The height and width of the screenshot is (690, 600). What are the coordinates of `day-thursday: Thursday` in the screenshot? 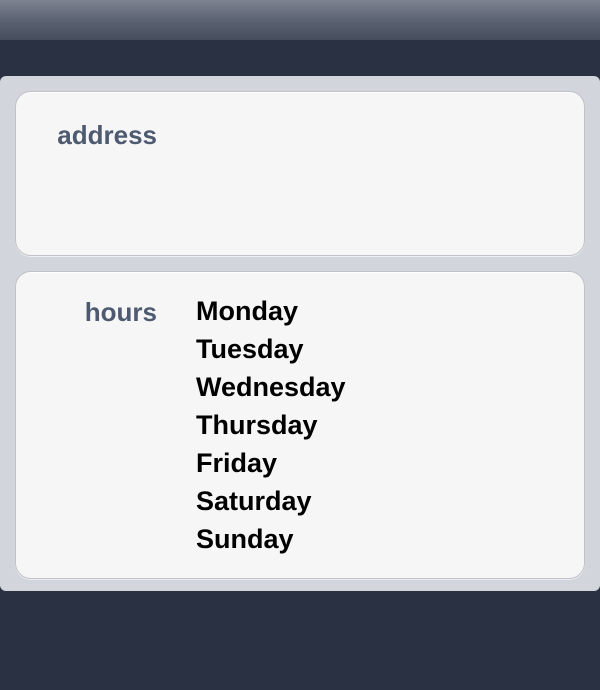 It's located at (257, 425).